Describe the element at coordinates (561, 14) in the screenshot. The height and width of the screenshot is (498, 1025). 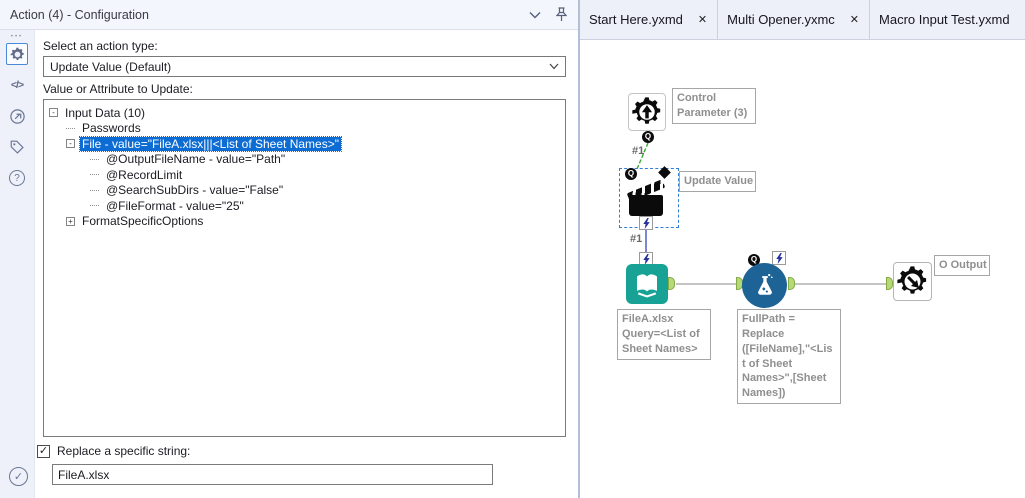
I see `pin-icon` at that location.